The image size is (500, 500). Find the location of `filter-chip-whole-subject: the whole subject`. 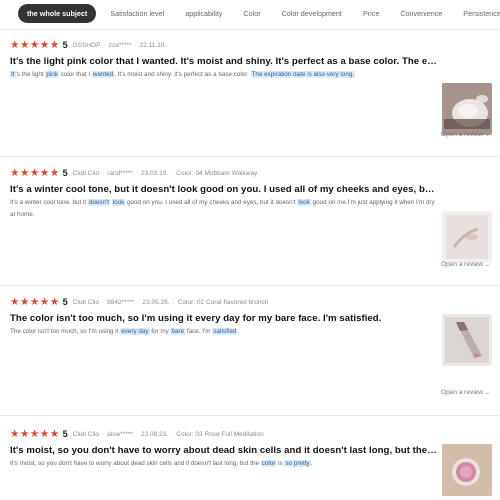

filter-chip-whole-subject: the whole subject is located at coordinates (57, 13).